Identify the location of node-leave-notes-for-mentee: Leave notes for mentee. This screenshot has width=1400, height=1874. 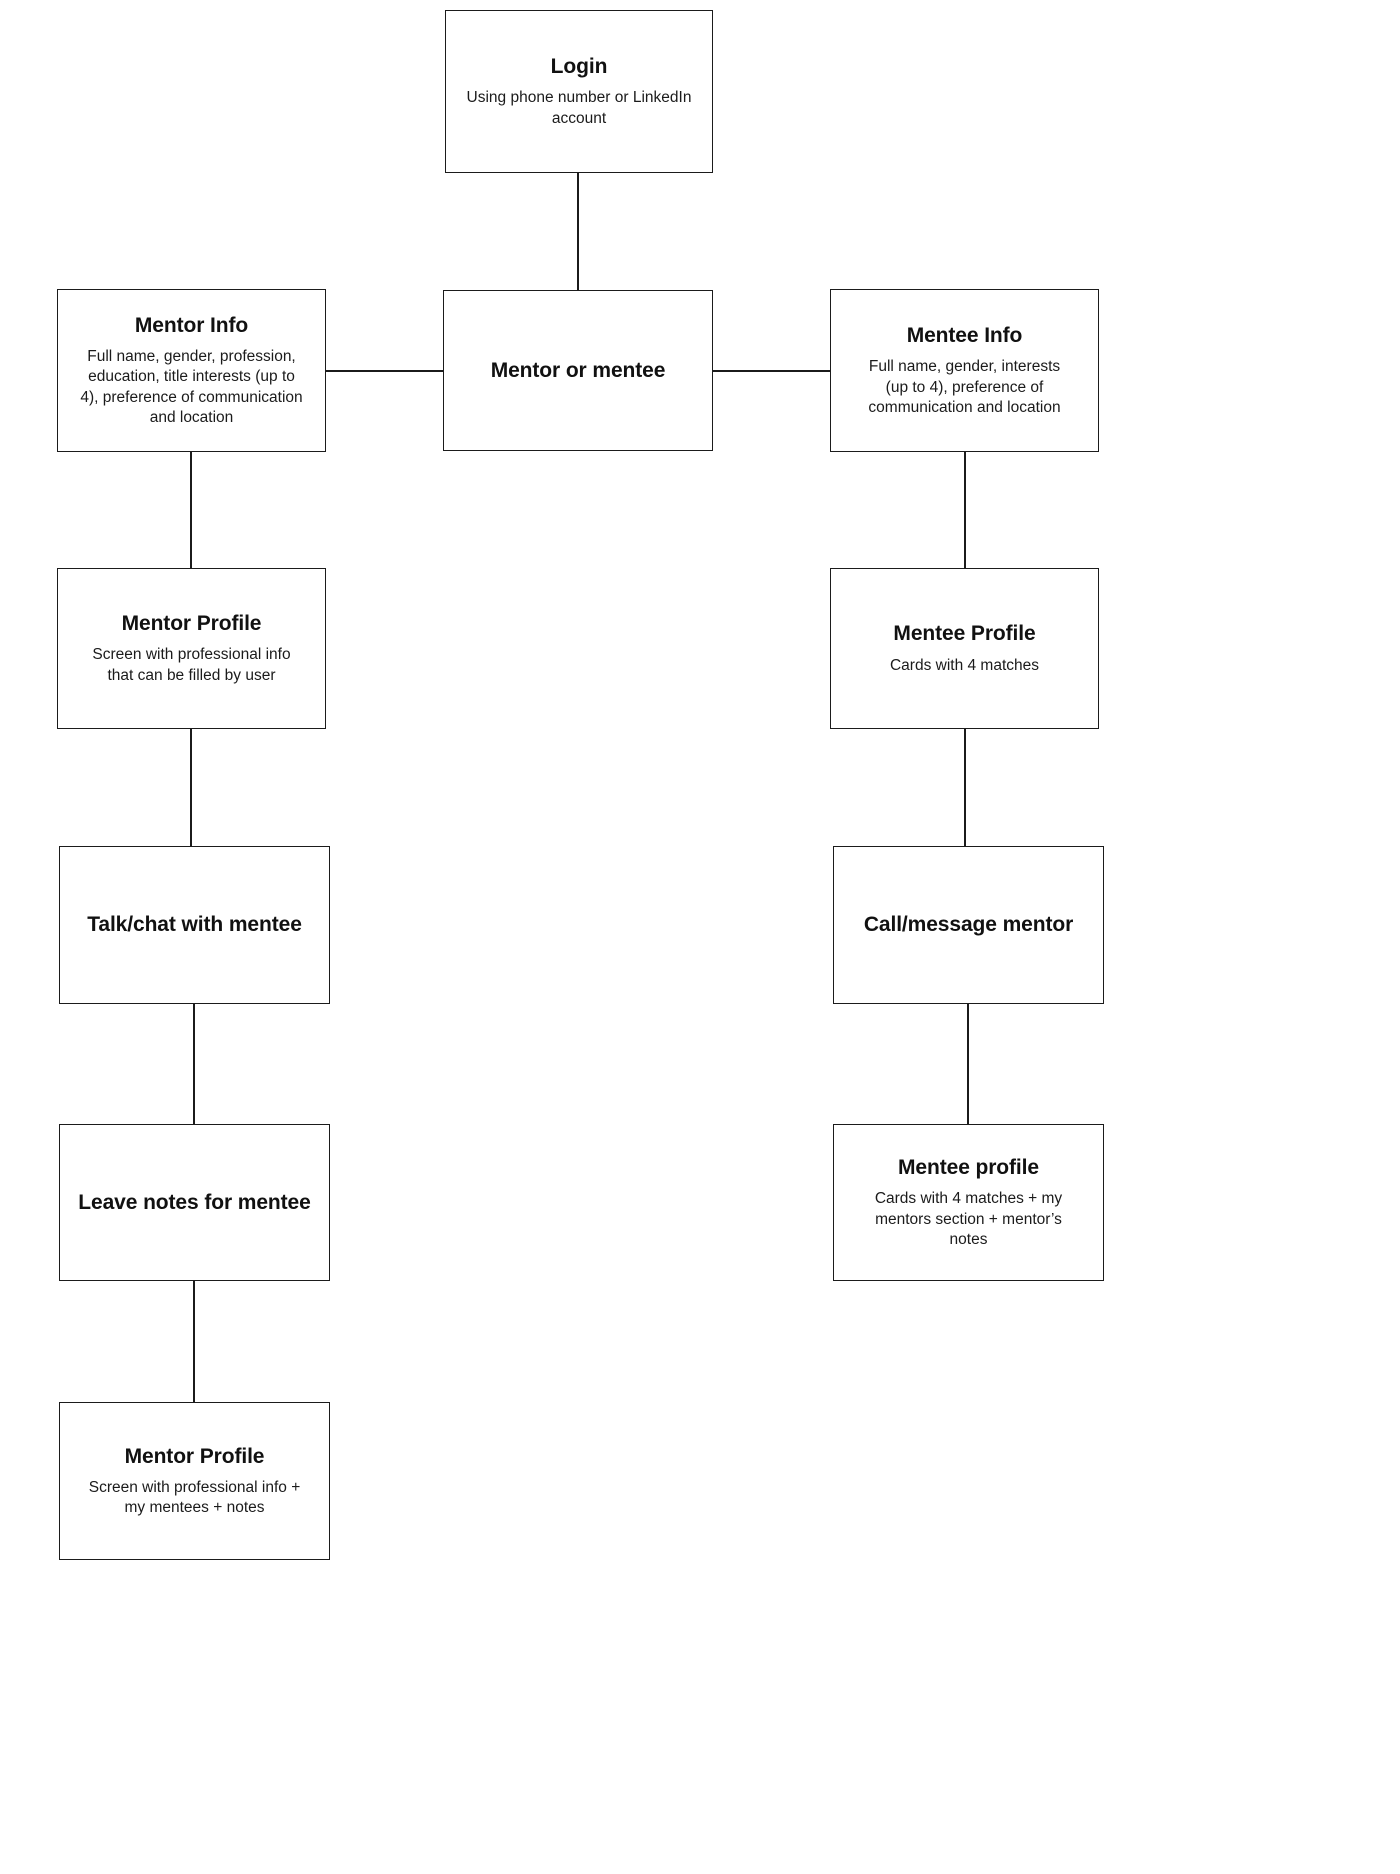
(194, 1202).